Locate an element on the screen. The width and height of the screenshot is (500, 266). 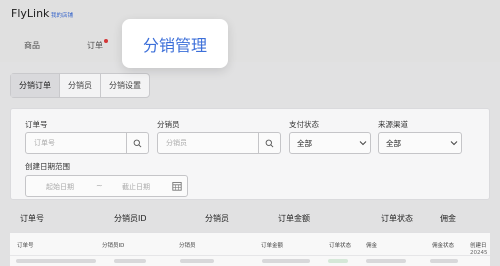
notification-dot is located at coordinates (106, 41).